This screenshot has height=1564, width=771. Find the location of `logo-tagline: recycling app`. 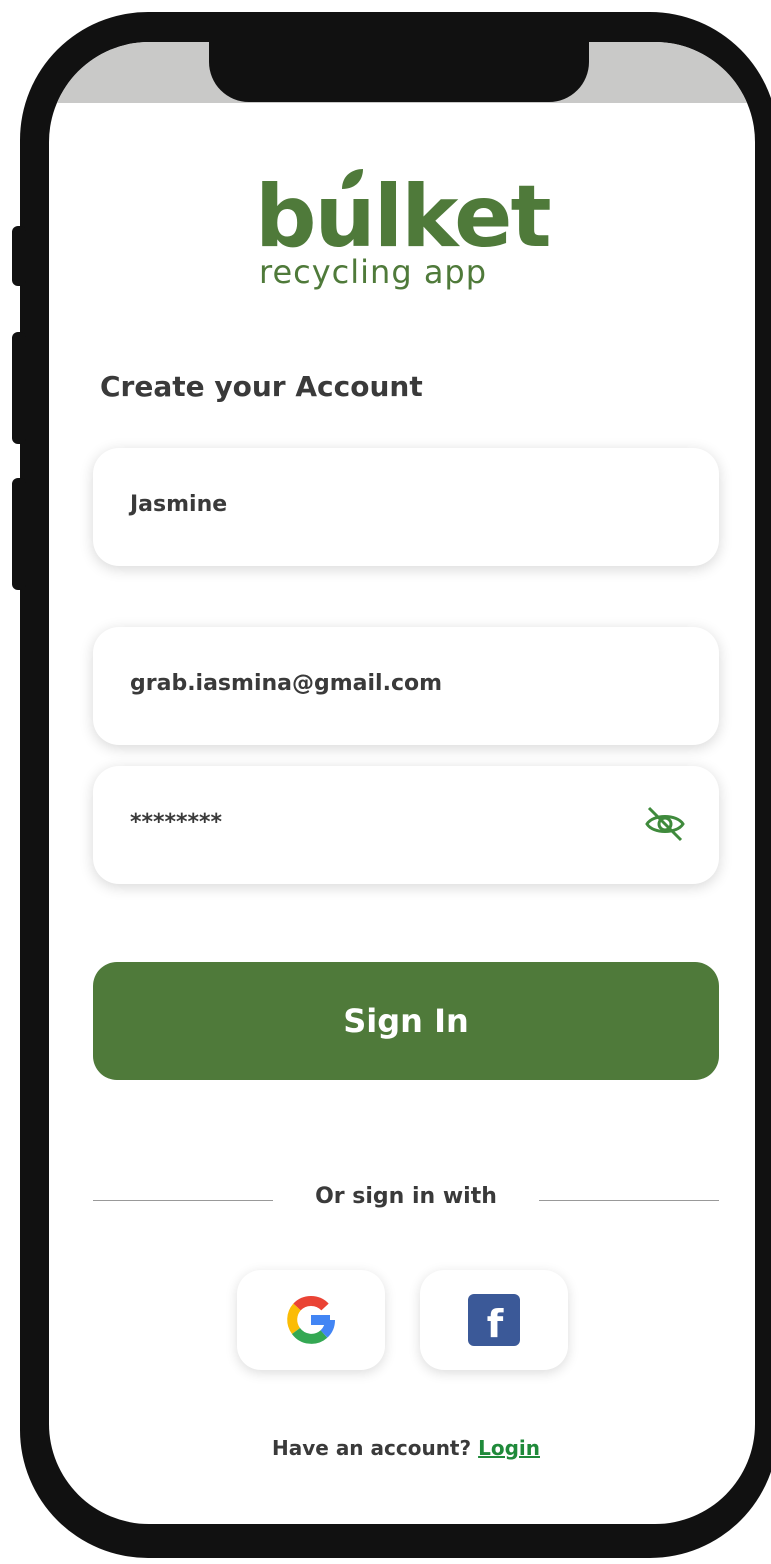

logo-tagline: recycling app is located at coordinates (373, 272).